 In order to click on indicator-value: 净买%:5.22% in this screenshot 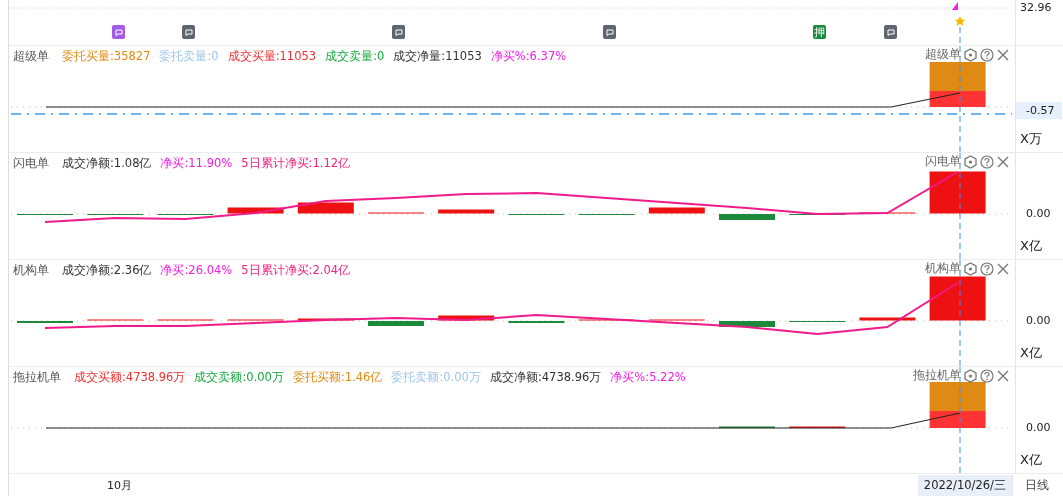, I will do `click(648, 377)`.